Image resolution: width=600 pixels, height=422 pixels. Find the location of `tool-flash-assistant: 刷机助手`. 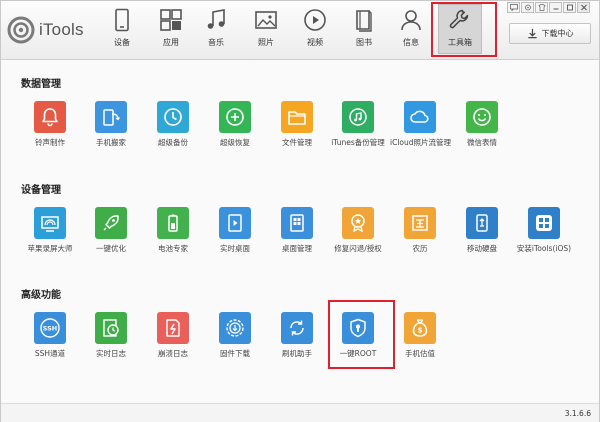

tool-flash-assistant: 刷机助手 is located at coordinates (297, 335).